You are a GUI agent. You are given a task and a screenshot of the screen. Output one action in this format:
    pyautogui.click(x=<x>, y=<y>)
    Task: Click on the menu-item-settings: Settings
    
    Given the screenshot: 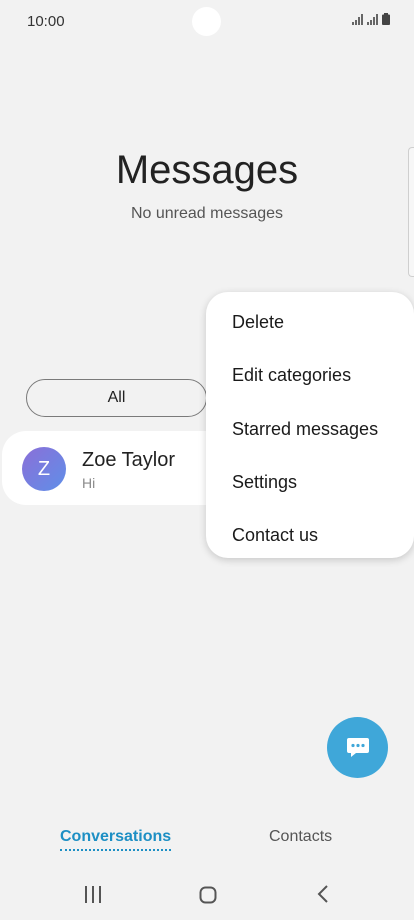 What is the action you would take?
    pyautogui.click(x=310, y=482)
    